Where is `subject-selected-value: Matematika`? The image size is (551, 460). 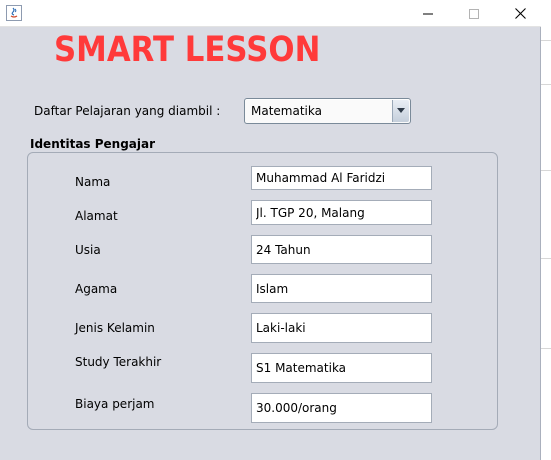 subject-selected-value: Matematika is located at coordinates (286, 111).